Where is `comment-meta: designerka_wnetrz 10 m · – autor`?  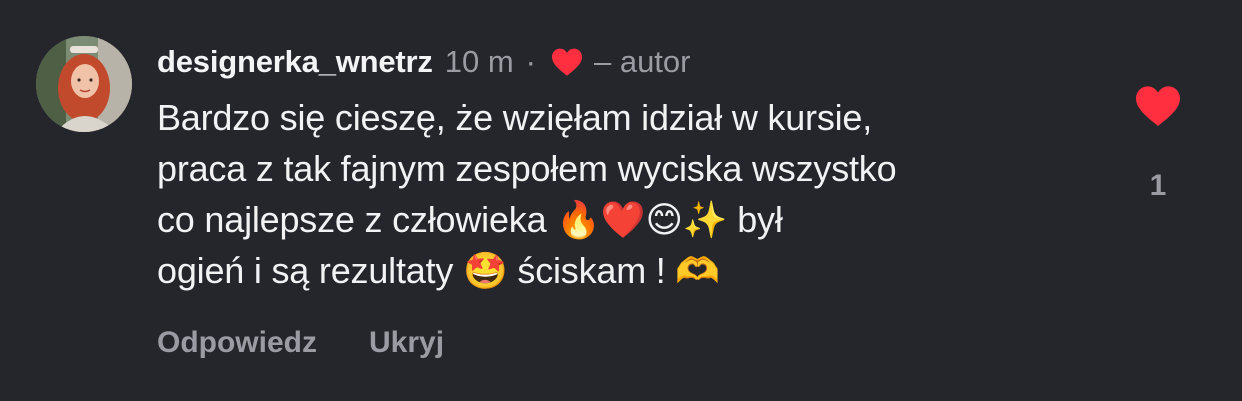
comment-meta: designerka_wnetrz 10 m · – autor is located at coordinates (637, 62).